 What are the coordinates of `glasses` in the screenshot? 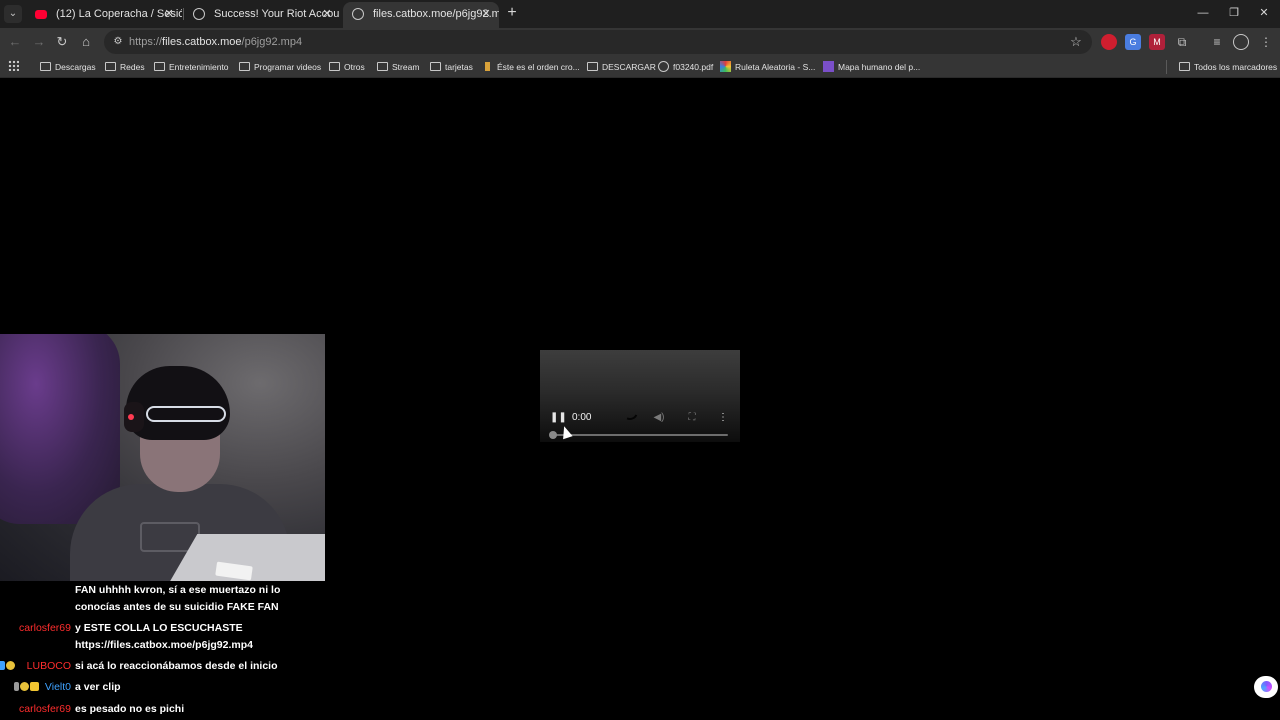 It's located at (186, 414).